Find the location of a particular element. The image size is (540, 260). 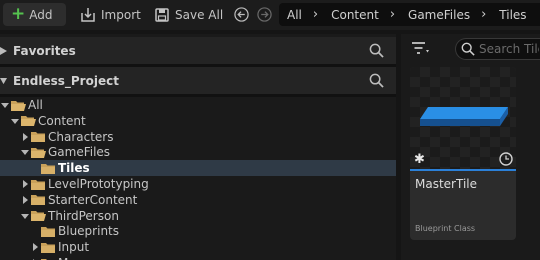

save-icon is located at coordinates (162, 14).